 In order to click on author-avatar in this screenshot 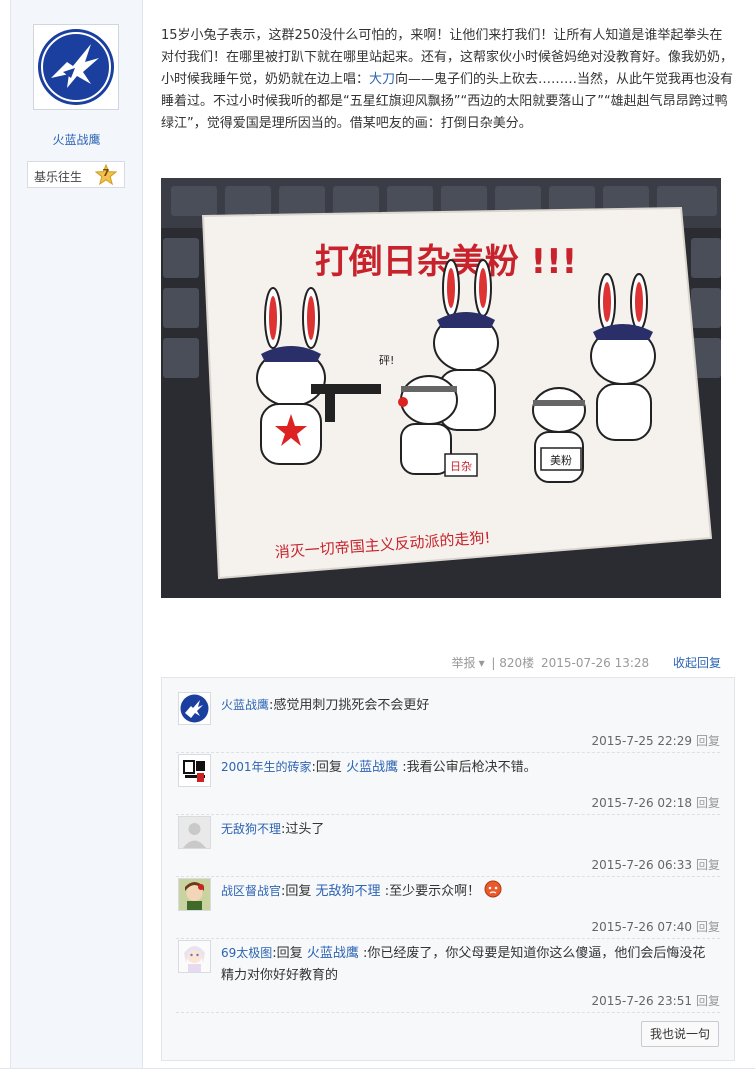, I will do `click(76, 67)`.